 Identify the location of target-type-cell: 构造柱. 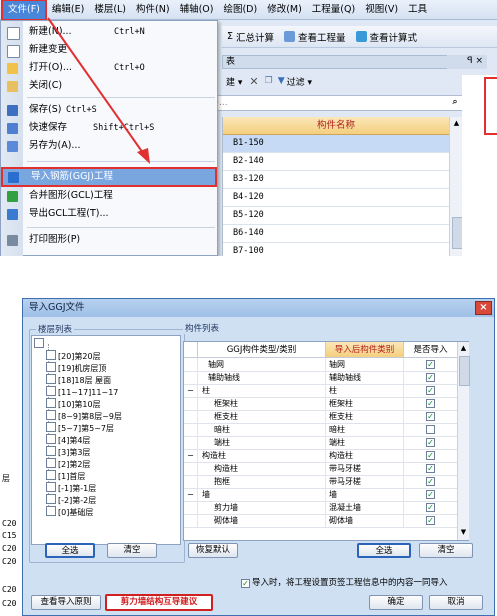
(365, 455).